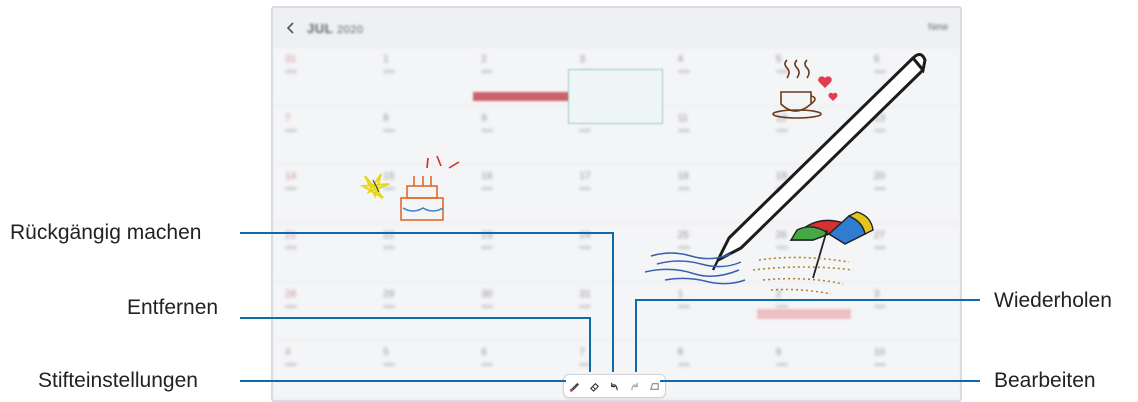  Describe the element at coordinates (695, 268) in the screenshot. I see `waves-doodle` at that location.